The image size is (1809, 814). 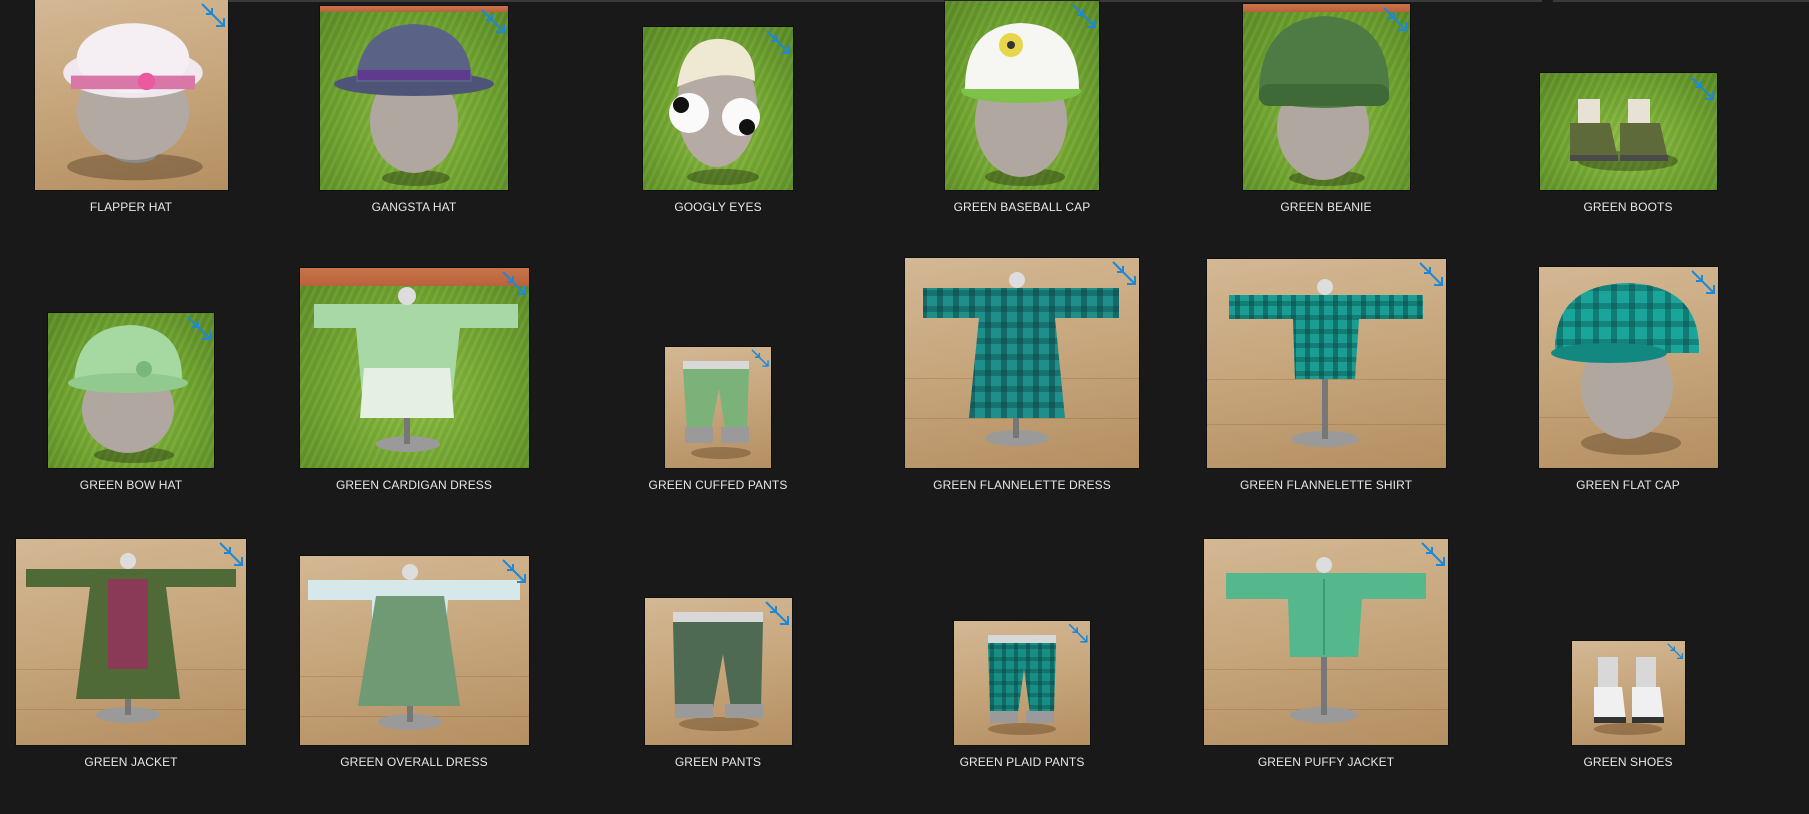 What do you see at coordinates (414, 762) in the screenshot?
I see `item-label: GREEN OVERALL DRESS` at bounding box center [414, 762].